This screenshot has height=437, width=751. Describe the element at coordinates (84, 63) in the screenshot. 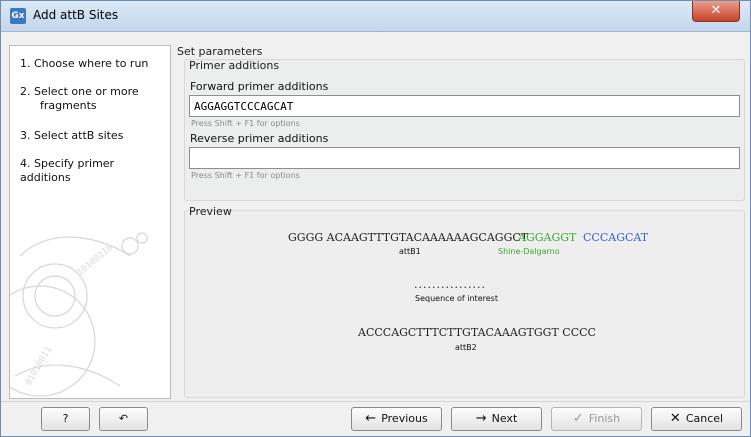

I see `step-1: 1. Choose where to run` at that location.